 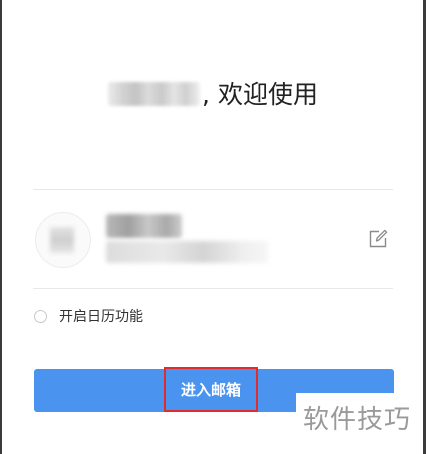 I want to click on left-edge-bar, so click(x=1, y=227).